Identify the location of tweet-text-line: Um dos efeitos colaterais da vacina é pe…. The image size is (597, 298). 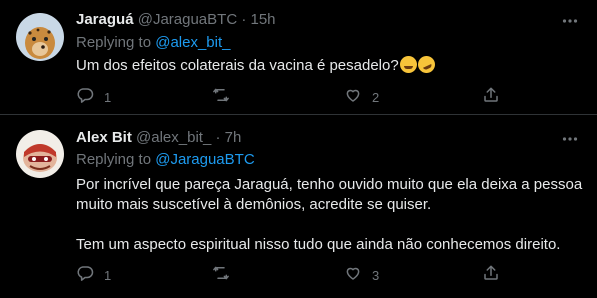
(237, 65).